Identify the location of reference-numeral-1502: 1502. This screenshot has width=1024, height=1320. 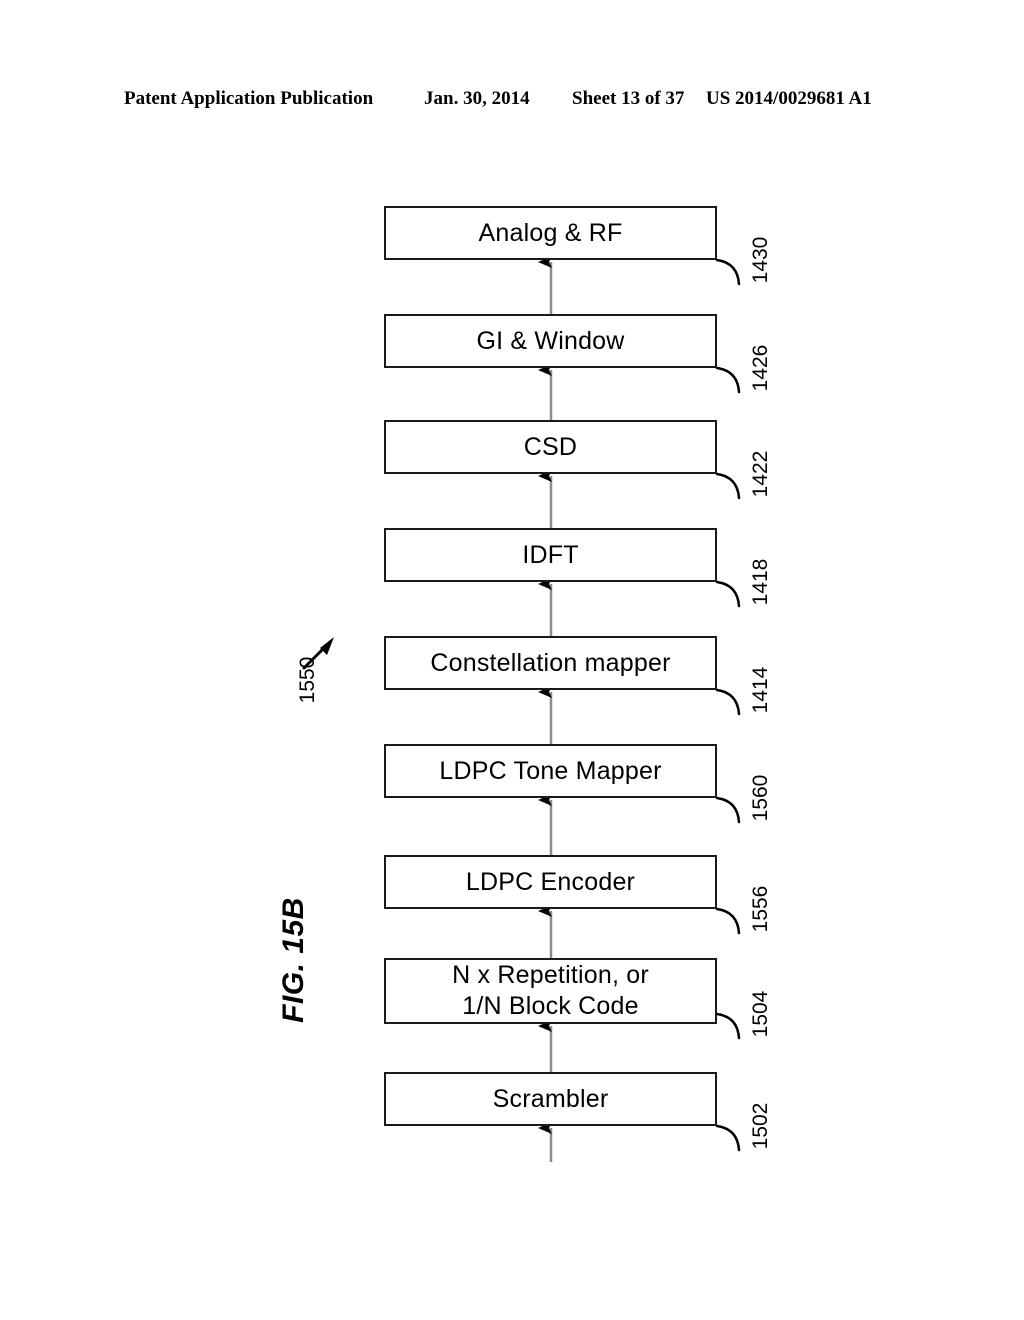
(760, 1126).